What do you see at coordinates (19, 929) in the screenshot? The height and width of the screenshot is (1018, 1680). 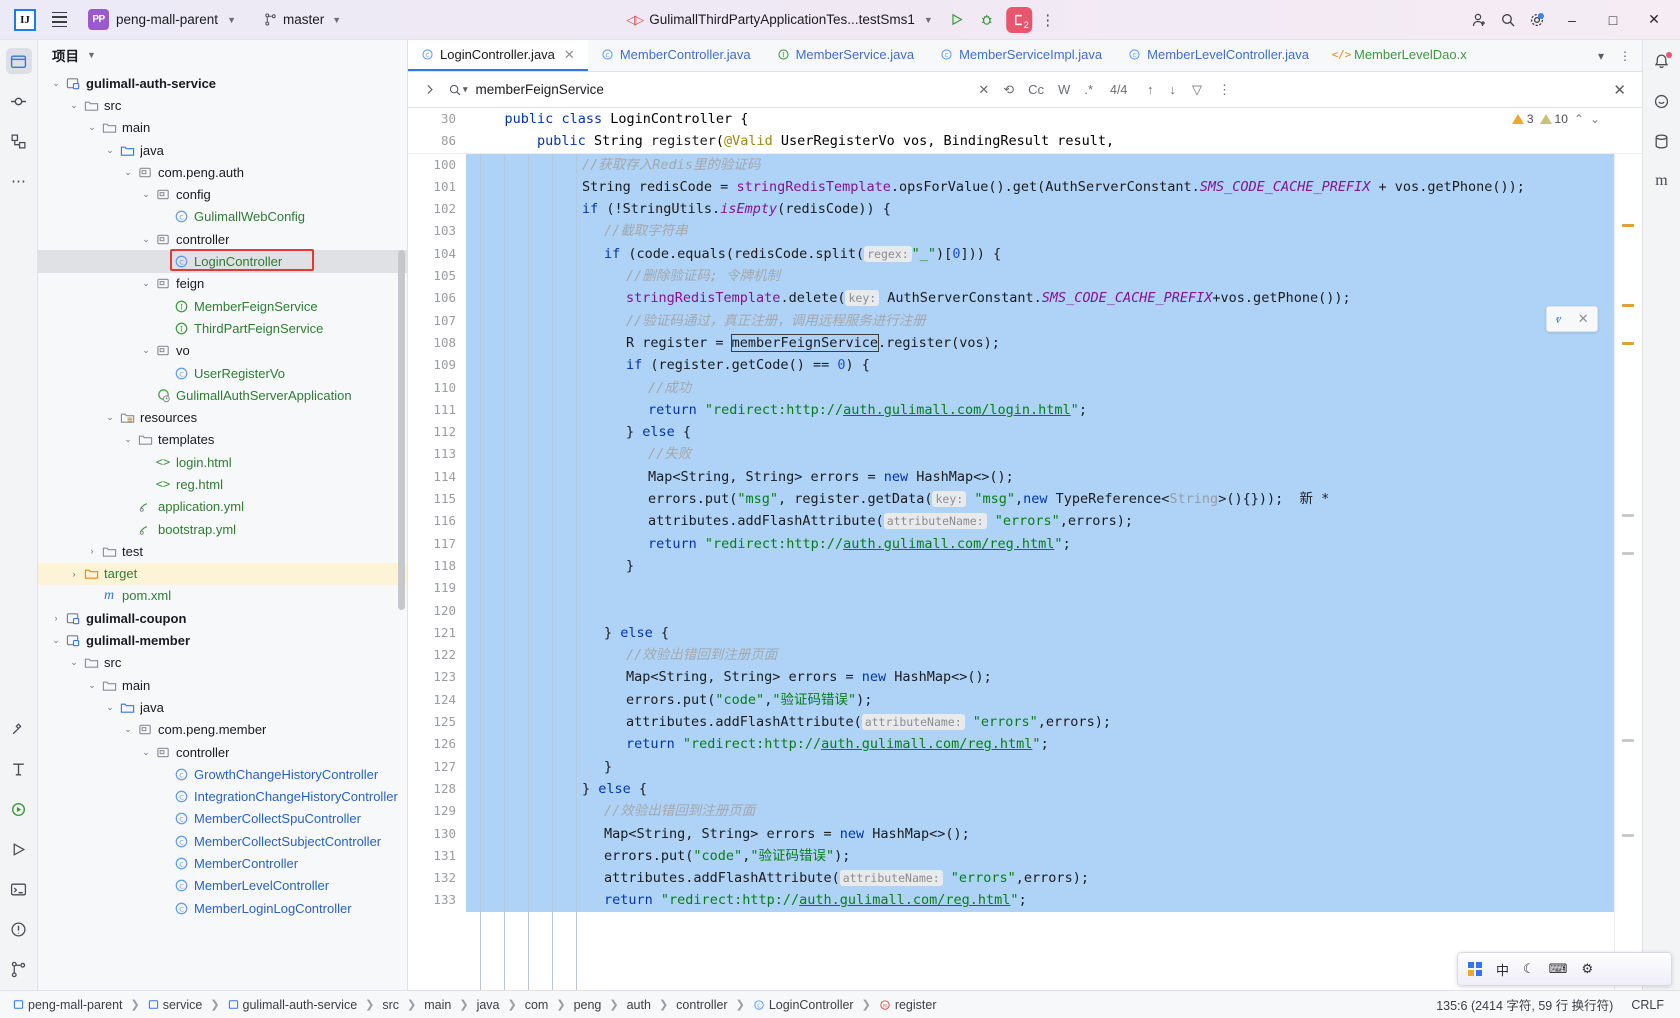 I see `problems-tool-window-icon` at bounding box center [19, 929].